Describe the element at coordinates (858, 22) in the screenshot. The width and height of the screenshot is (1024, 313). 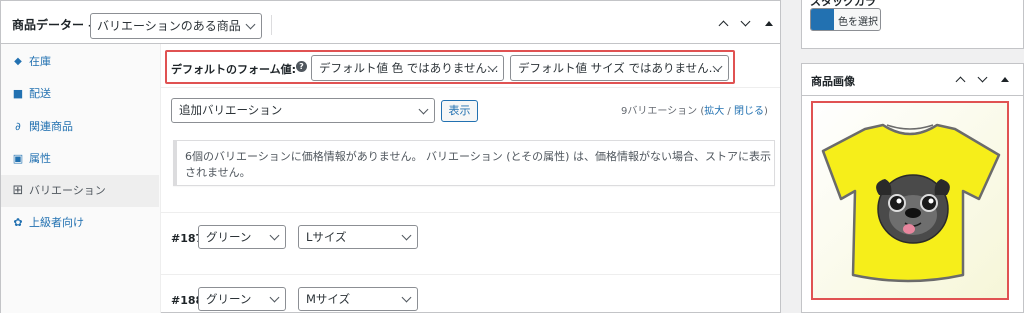
I see `color-picker-label: 色を選択` at that location.